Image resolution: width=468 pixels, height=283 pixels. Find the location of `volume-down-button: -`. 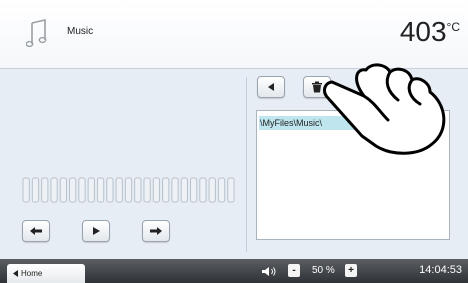

volume-down-button: - is located at coordinates (294, 270).